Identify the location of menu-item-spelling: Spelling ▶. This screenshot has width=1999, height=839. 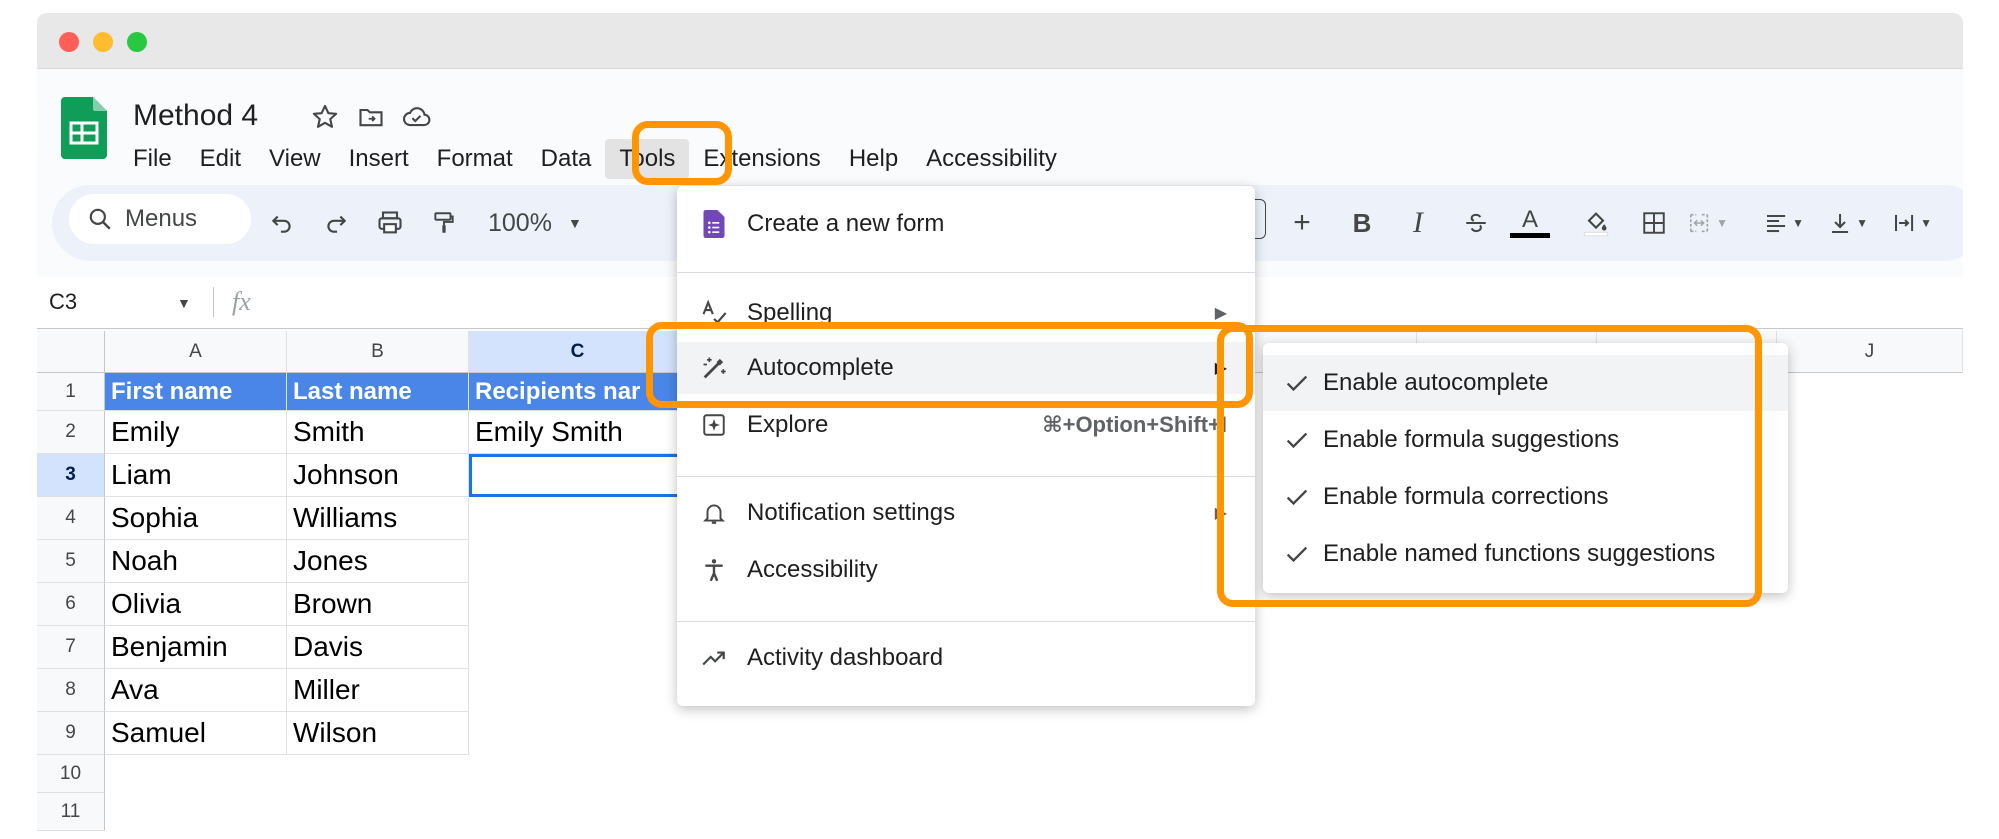
(966, 313).